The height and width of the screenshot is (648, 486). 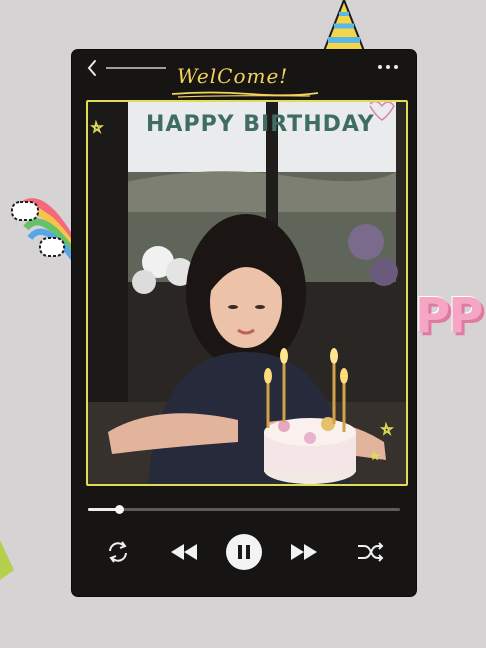 I want to click on previous-icon, so click(x=184, y=552).